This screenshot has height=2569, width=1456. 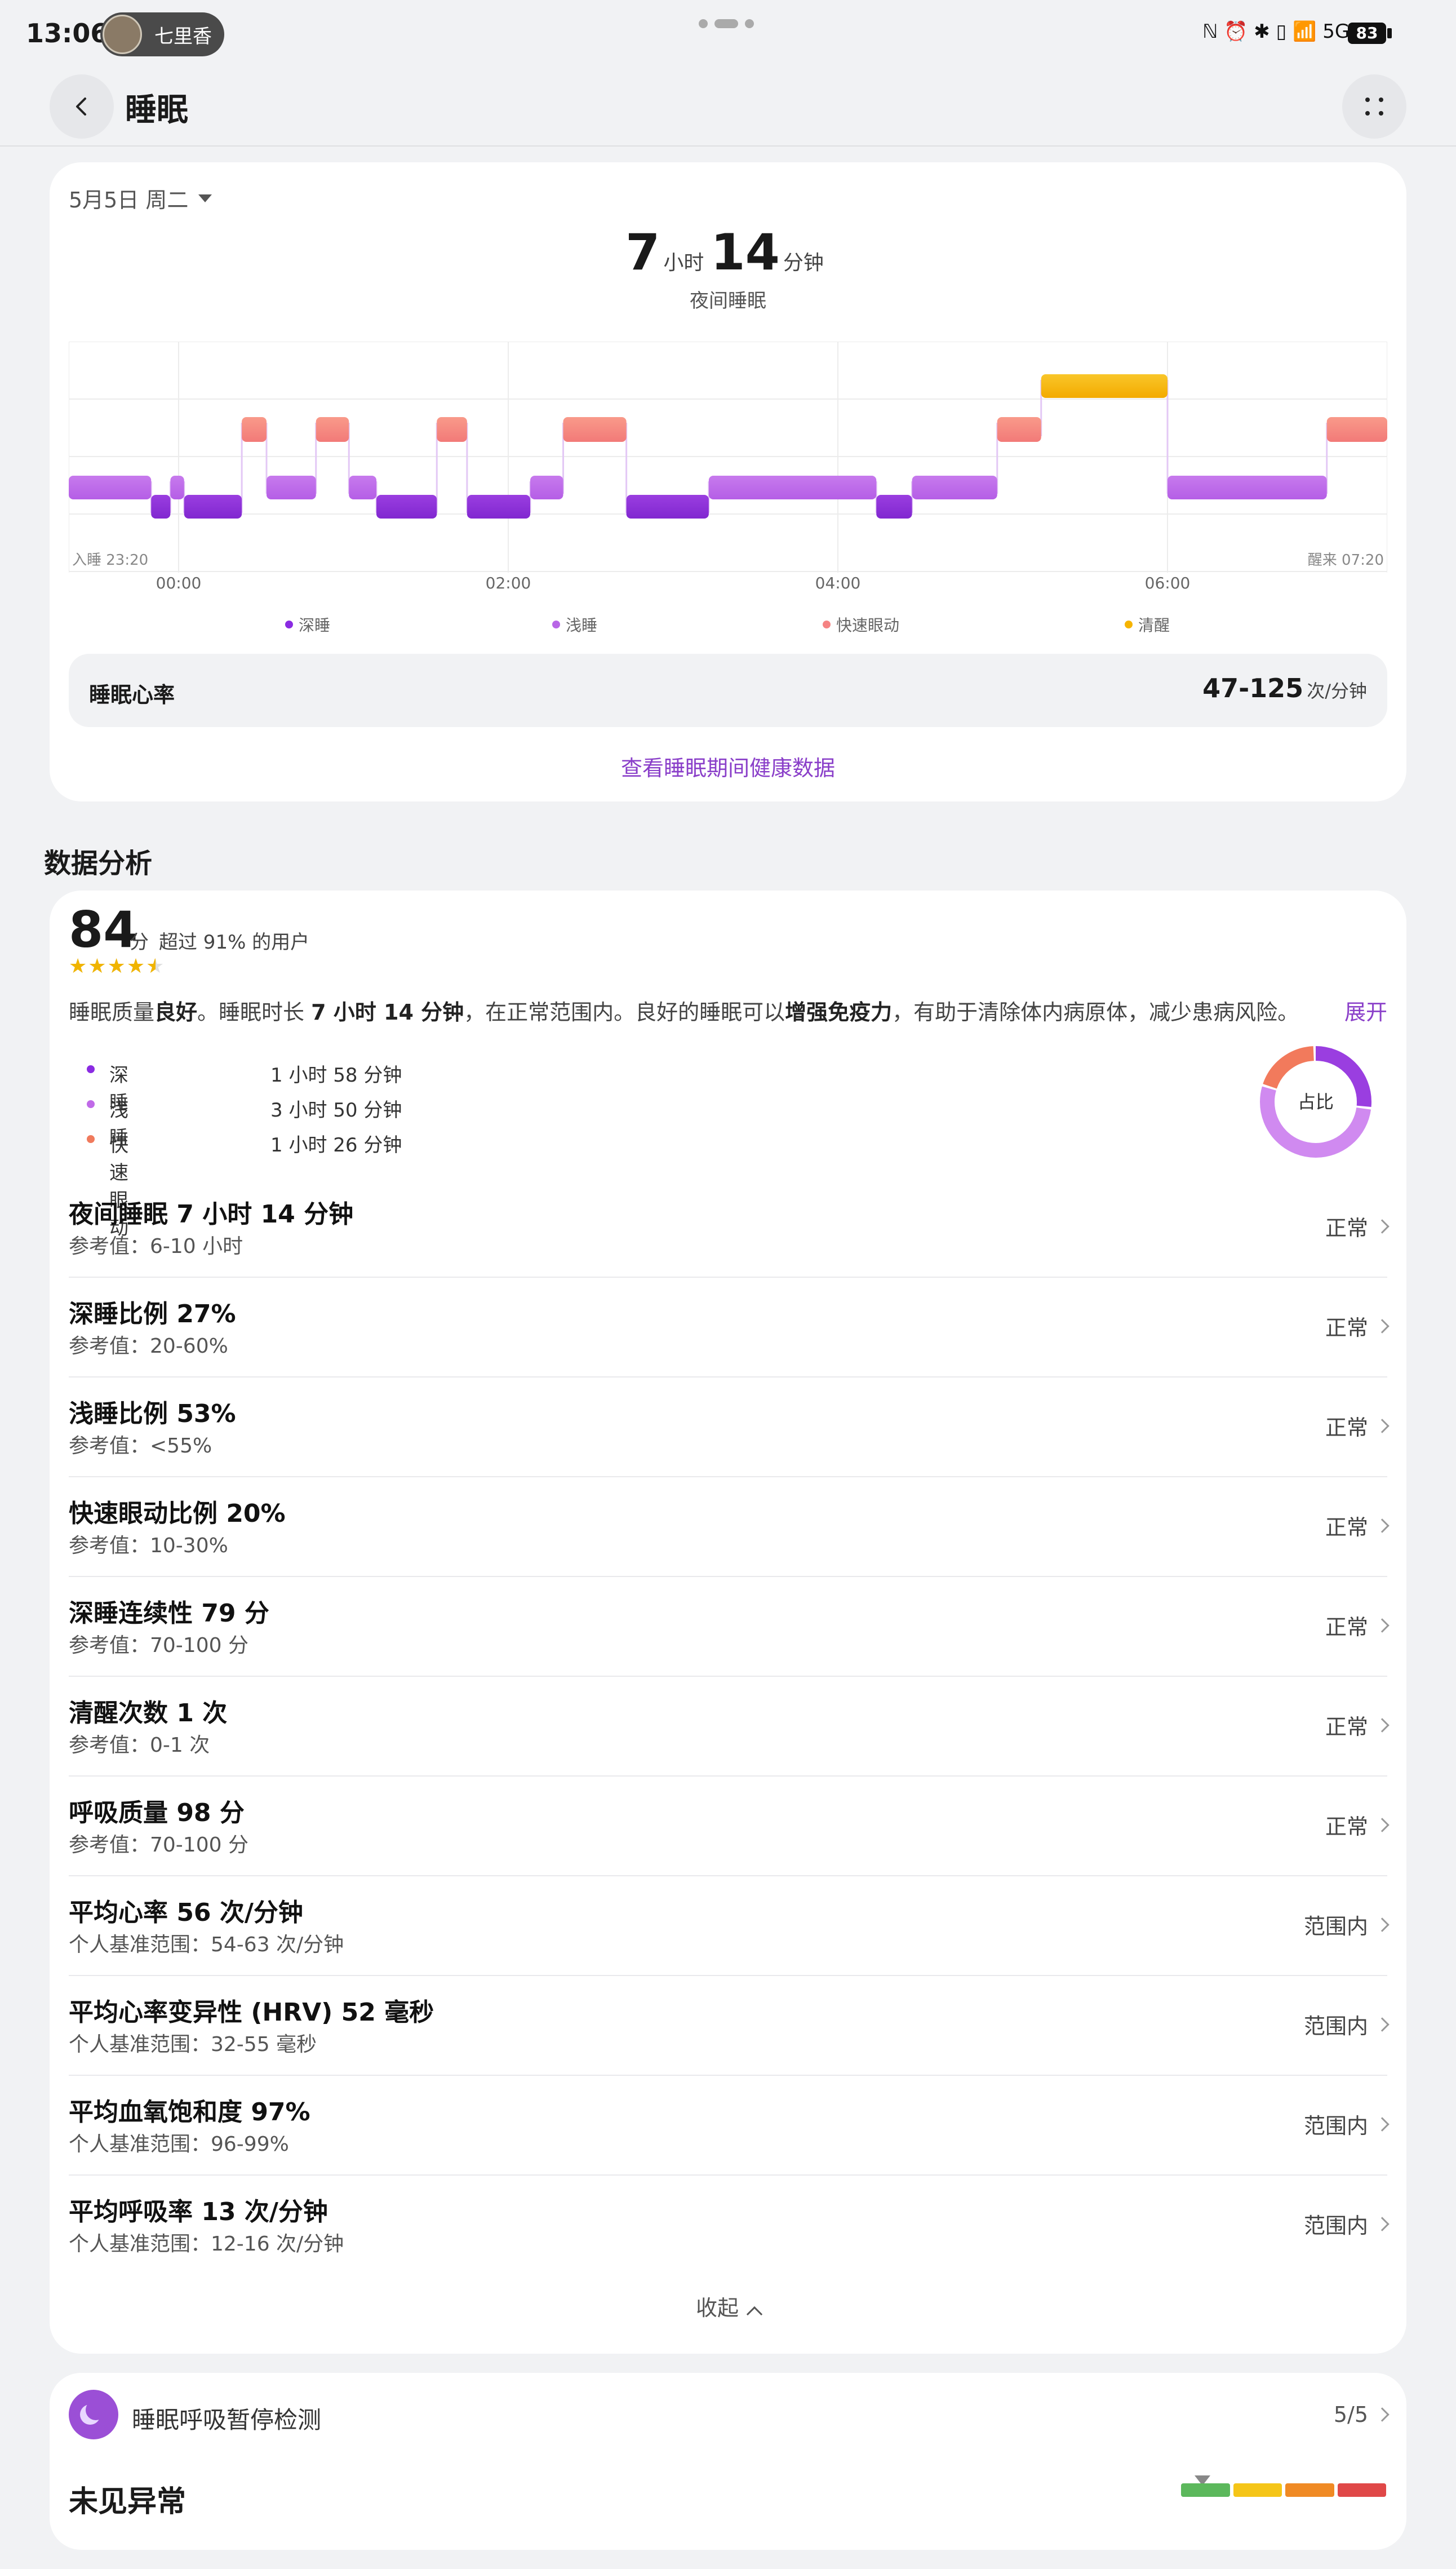 What do you see at coordinates (728, 2461) in the screenshot?
I see `apnea-card: 睡眠呼吸暂停检测 5/5 未见异常` at bounding box center [728, 2461].